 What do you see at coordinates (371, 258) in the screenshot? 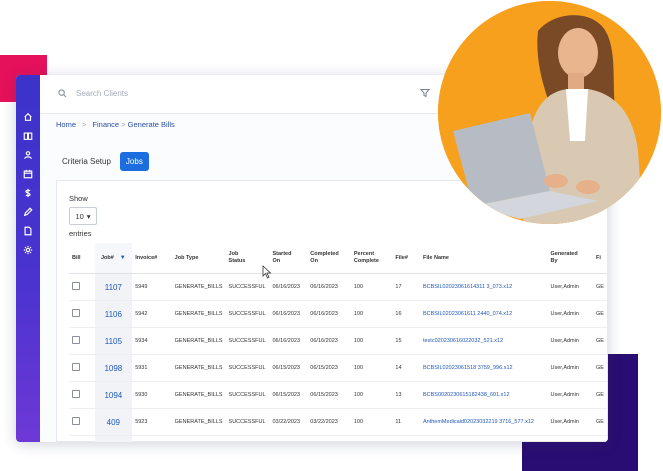
I see `col-percent-complete: Percent Complete` at bounding box center [371, 258].